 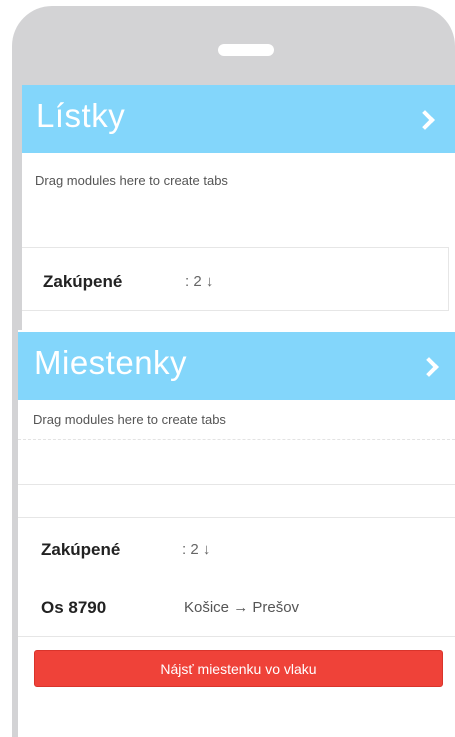 What do you see at coordinates (246, 50) in the screenshot?
I see `phone-speaker` at bounding box center [246, 50].